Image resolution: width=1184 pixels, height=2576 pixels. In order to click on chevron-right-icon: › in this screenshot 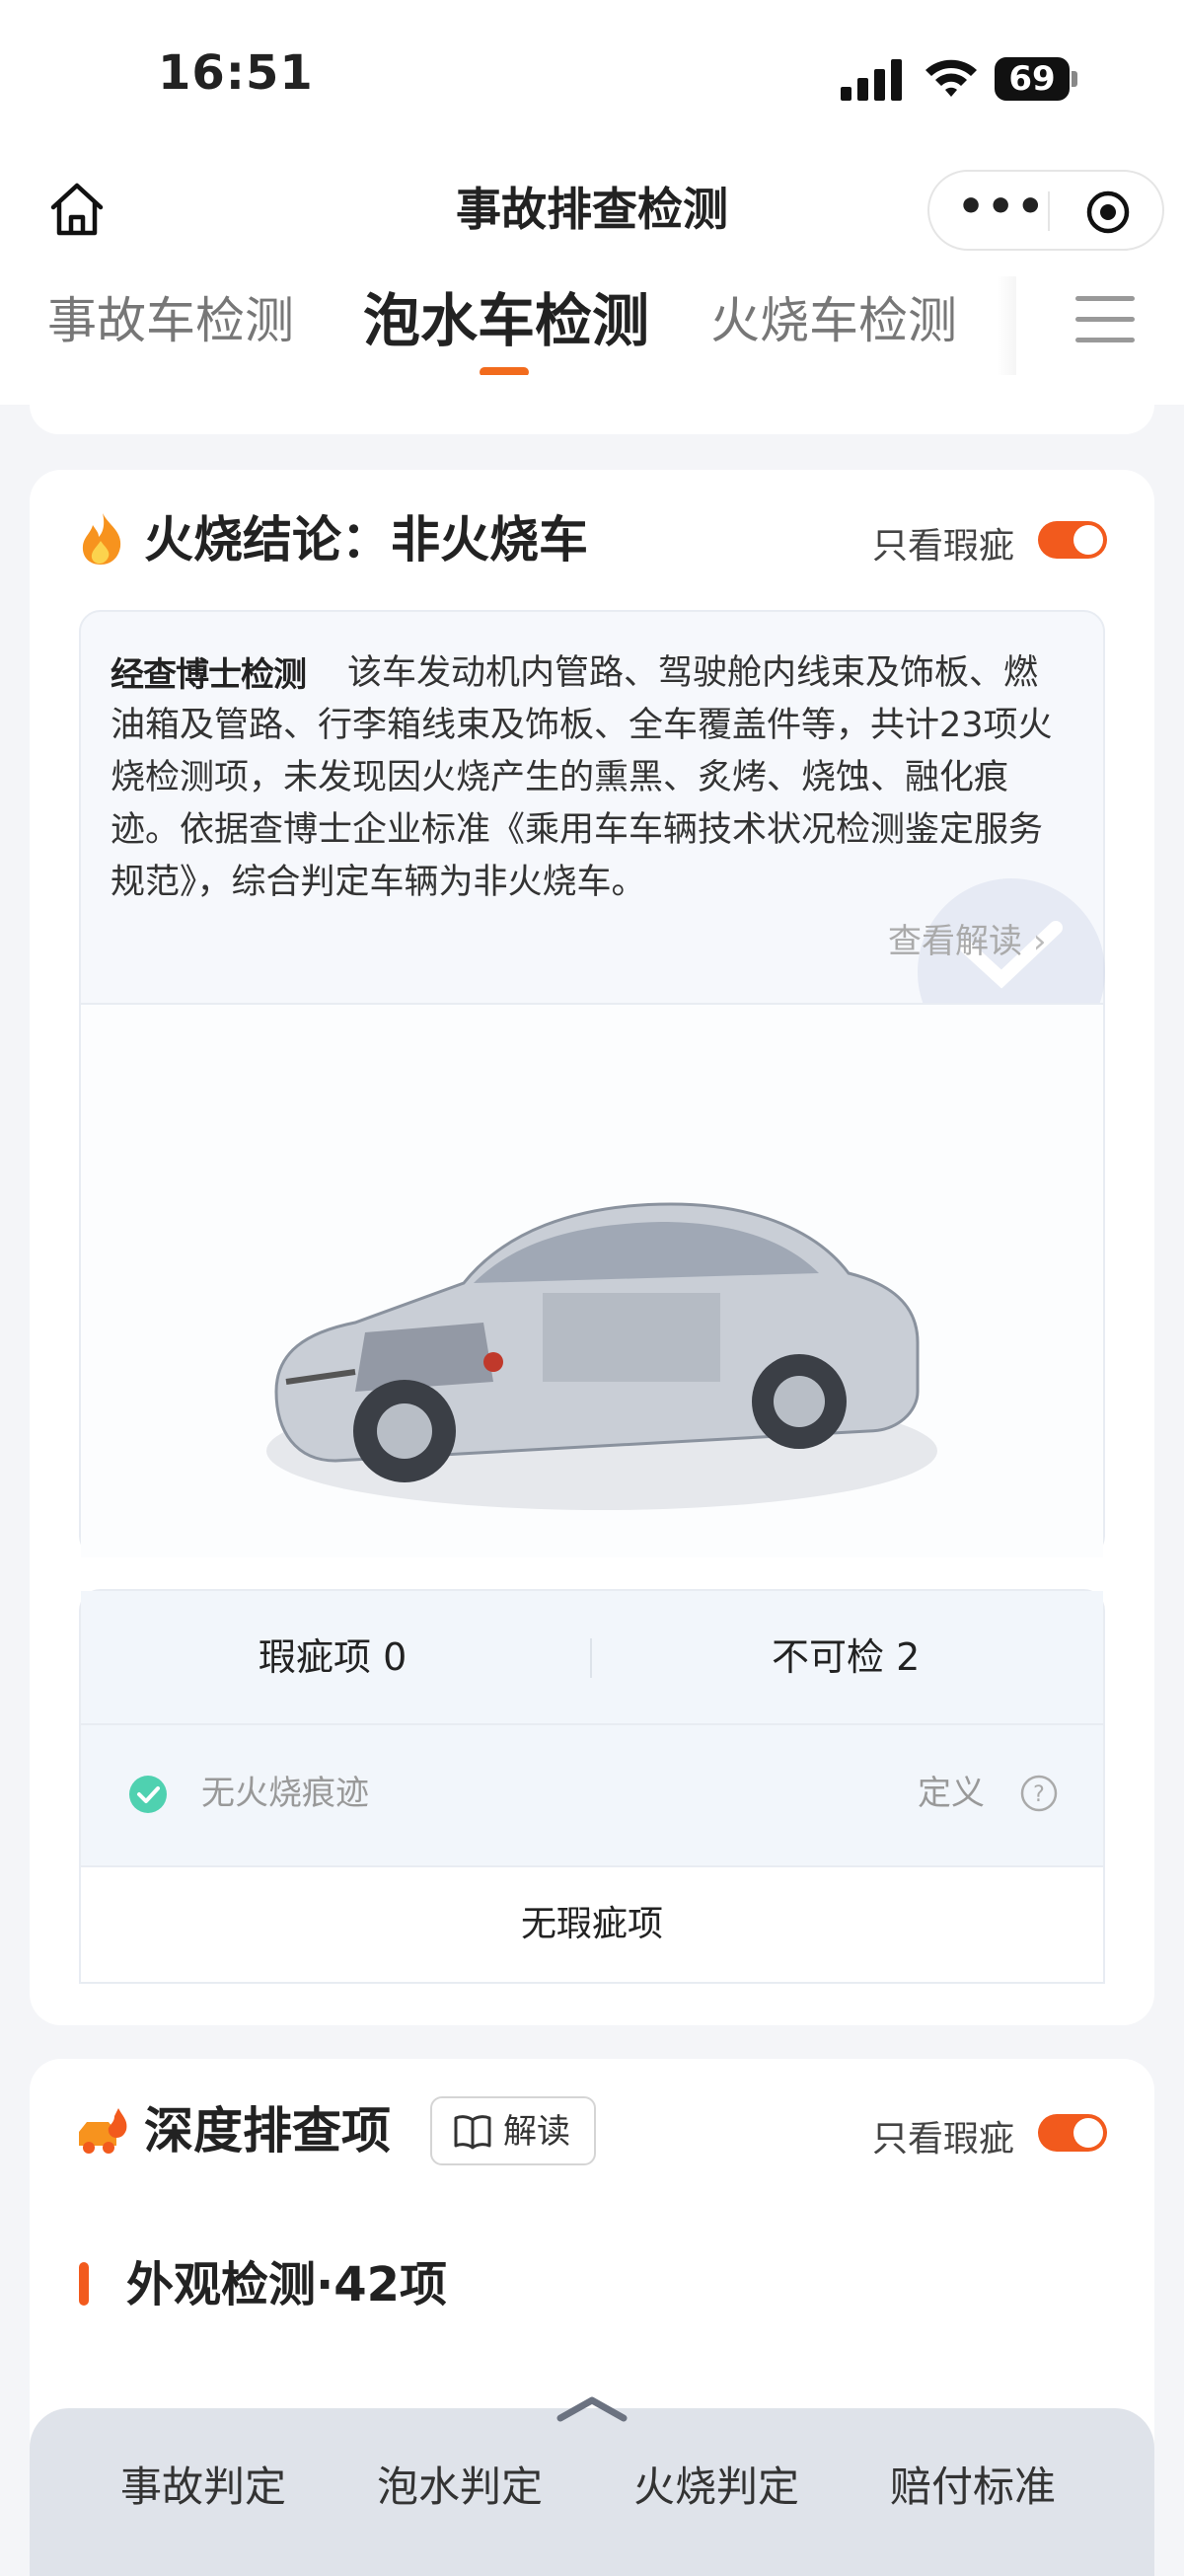, I will do `click(1039, 941)`.